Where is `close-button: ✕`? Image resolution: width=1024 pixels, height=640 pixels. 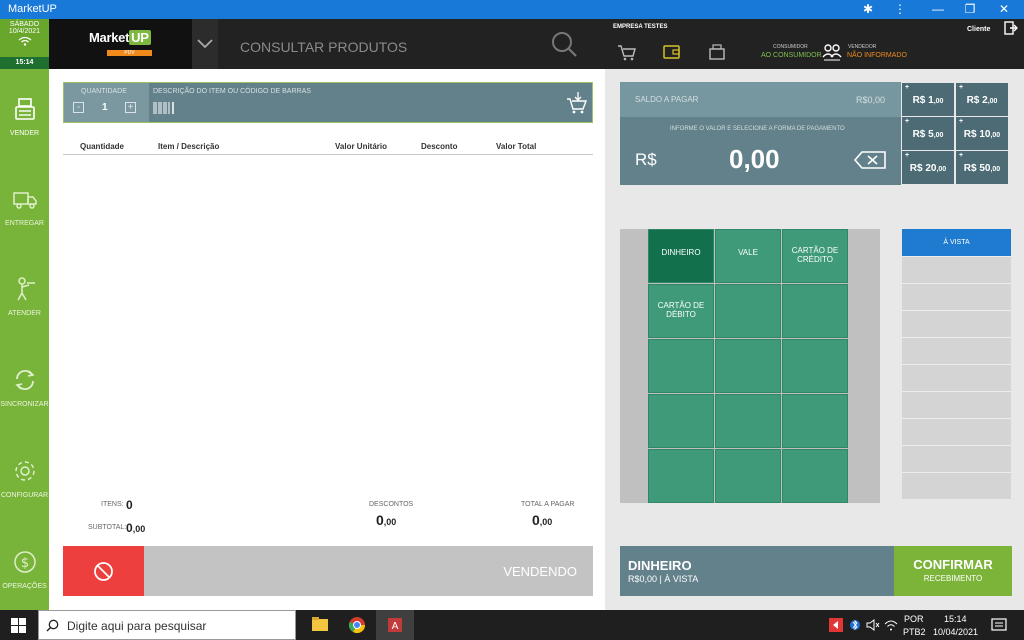 close-button: ✕ is located at coordinates (1004, 9).